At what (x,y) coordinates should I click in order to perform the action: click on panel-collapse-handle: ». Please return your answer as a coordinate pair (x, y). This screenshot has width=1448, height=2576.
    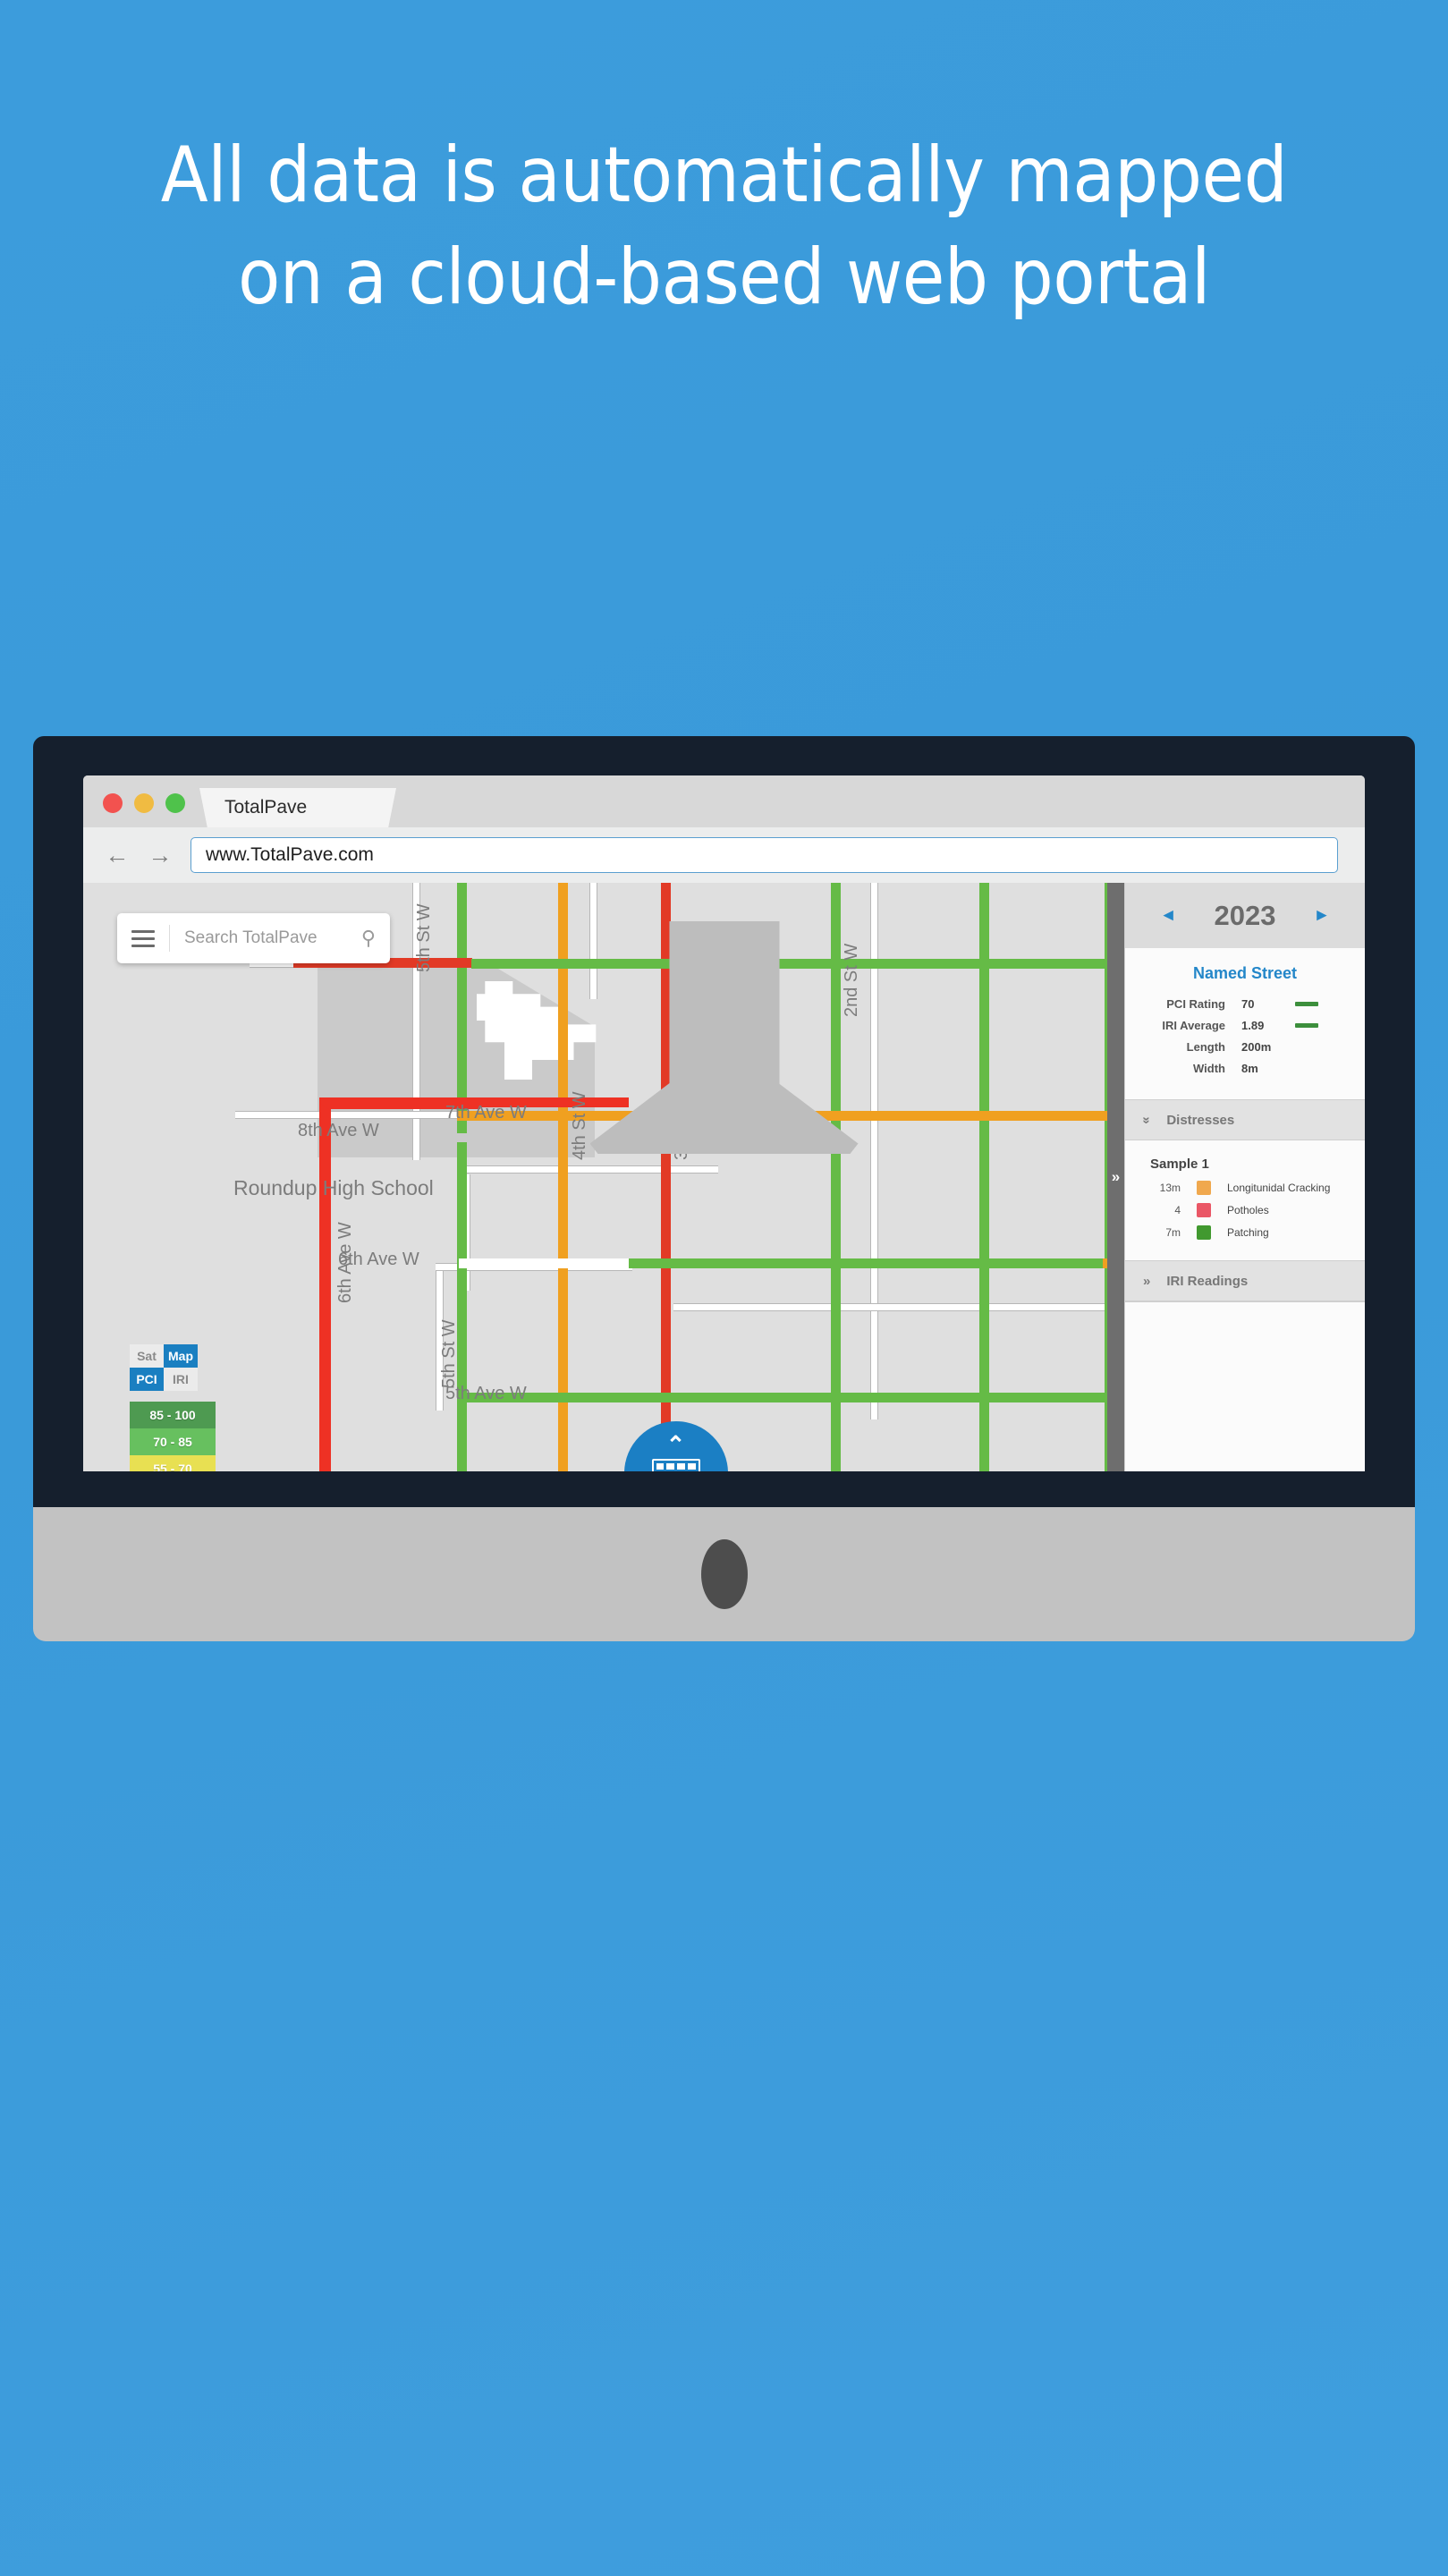
    Looking at the image, I should click on (1115, 1177).